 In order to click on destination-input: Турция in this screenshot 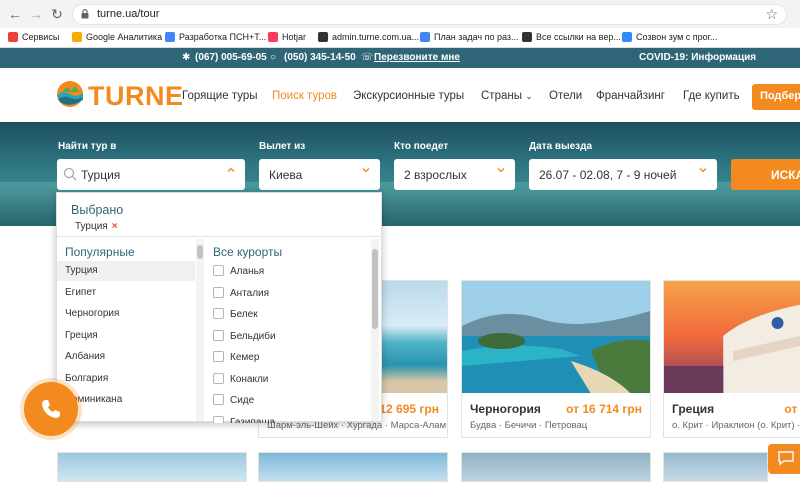, I will do `click(151, 174)`.